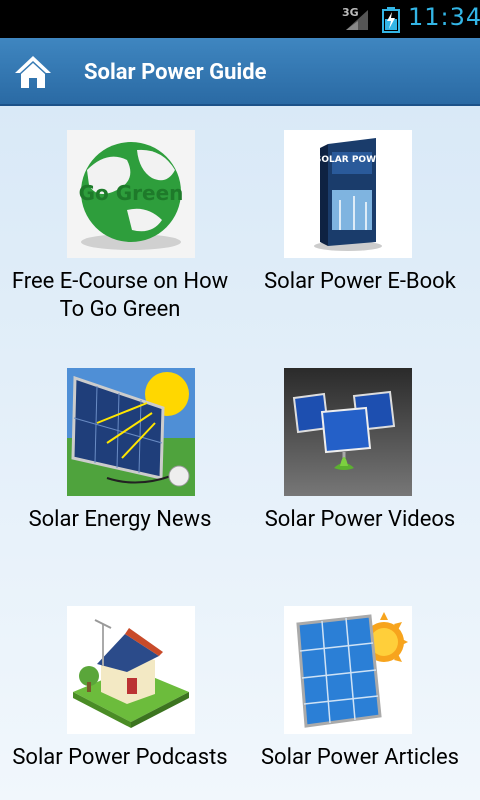 The image size is (480, 800). I want to click on tile-solar-power-articles: Solar Power Articles, so click(360, 703).